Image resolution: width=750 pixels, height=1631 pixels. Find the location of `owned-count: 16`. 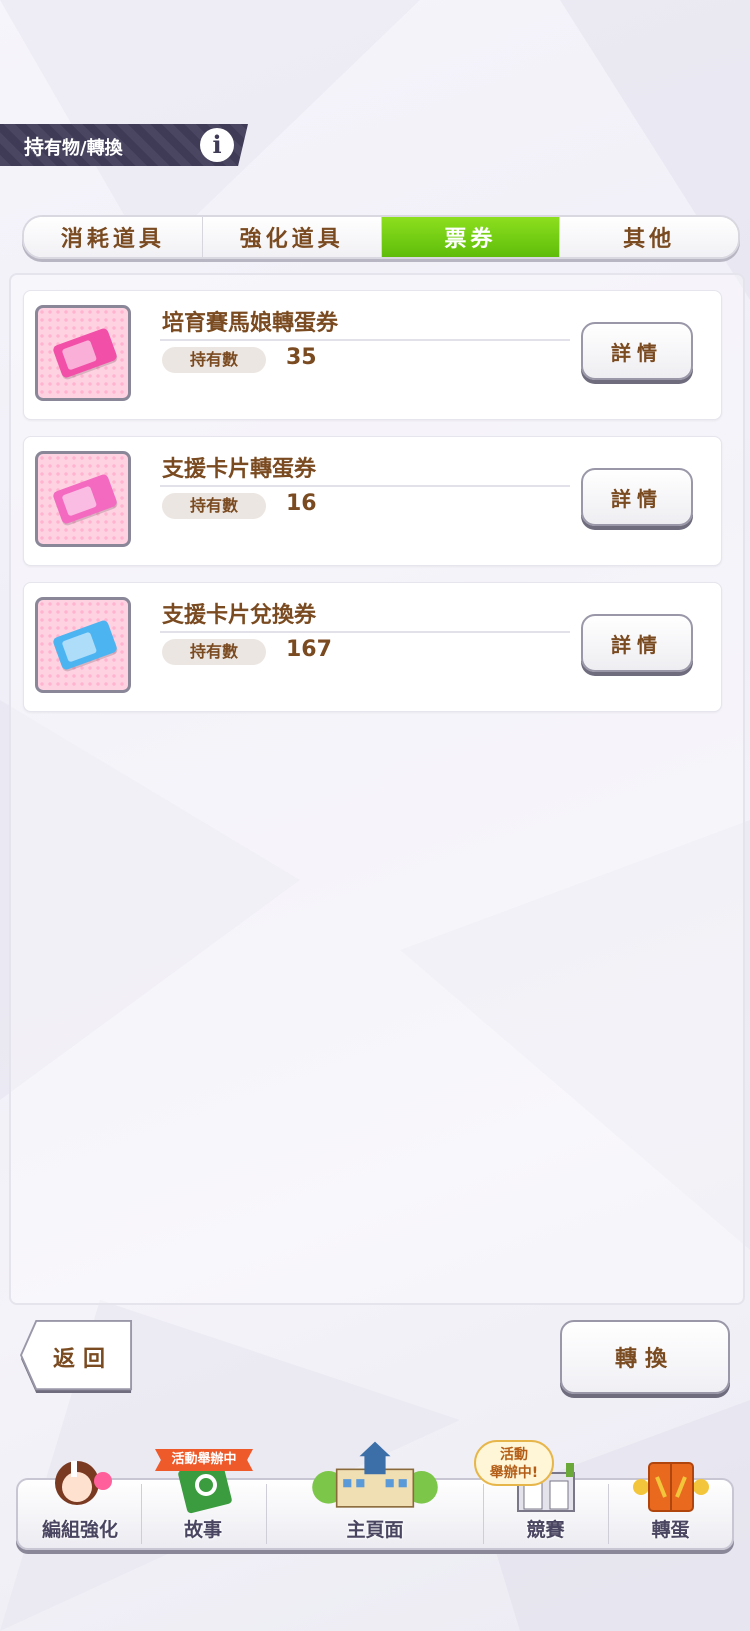

owned-count: 16 is located at coordinates (301, 503).